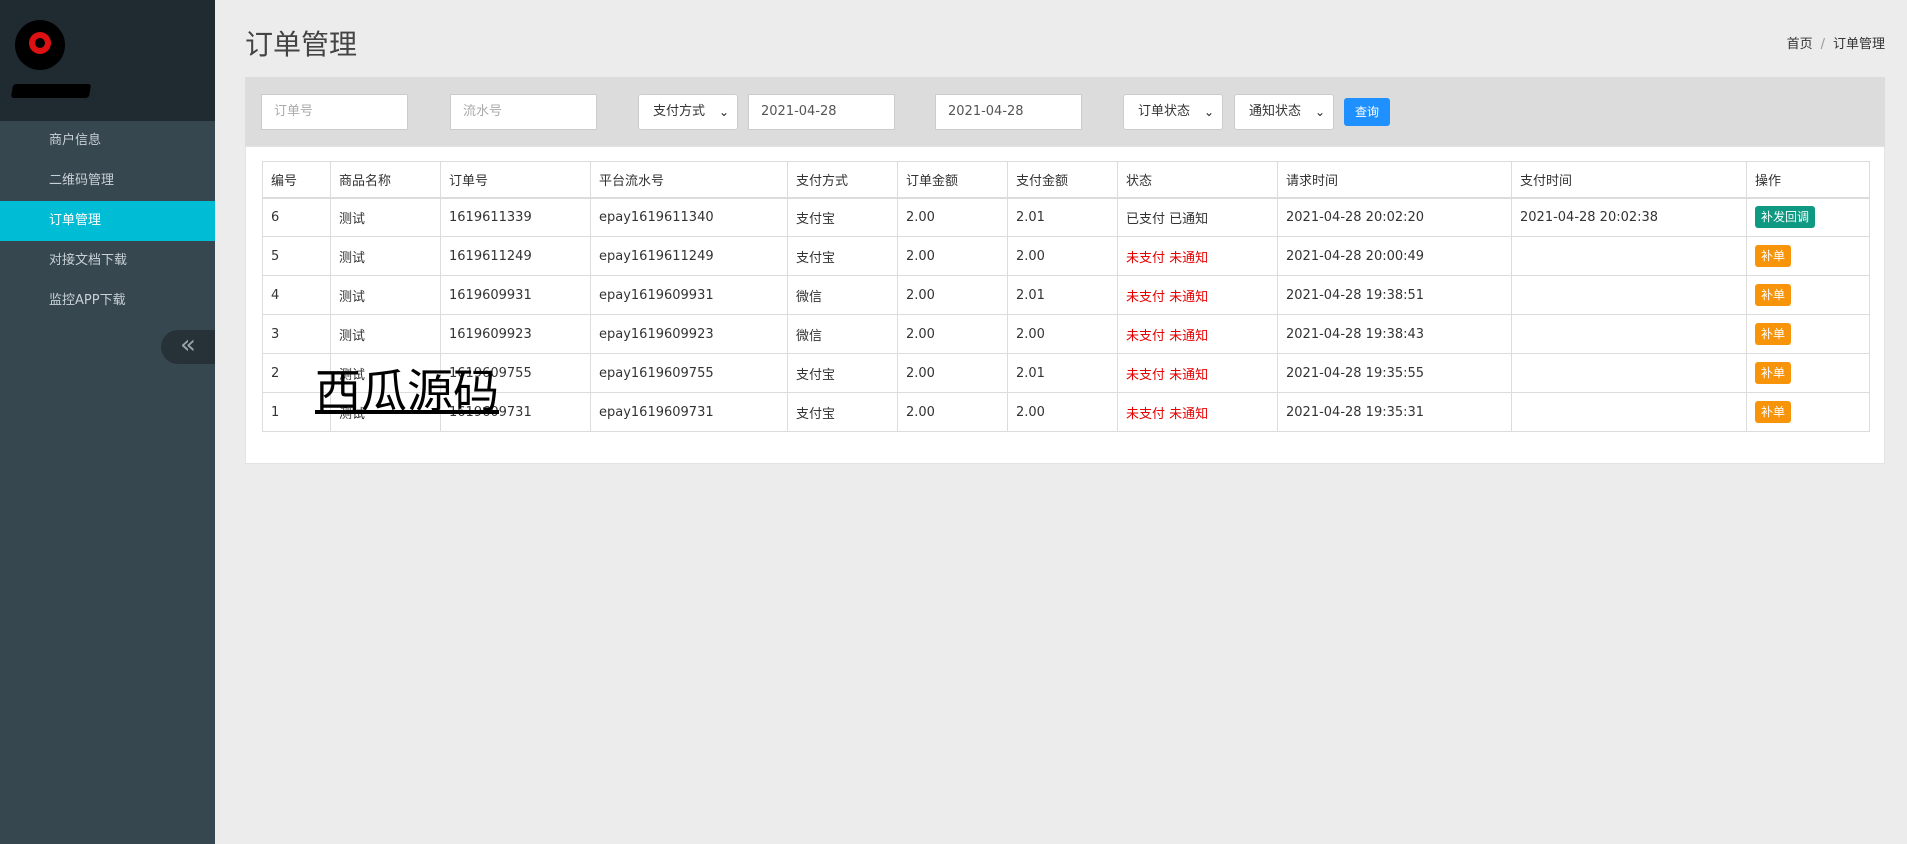 This screenshot has height=844, width=1907. I want to click on cell-serial: epay1619609931, so click(689, 295).